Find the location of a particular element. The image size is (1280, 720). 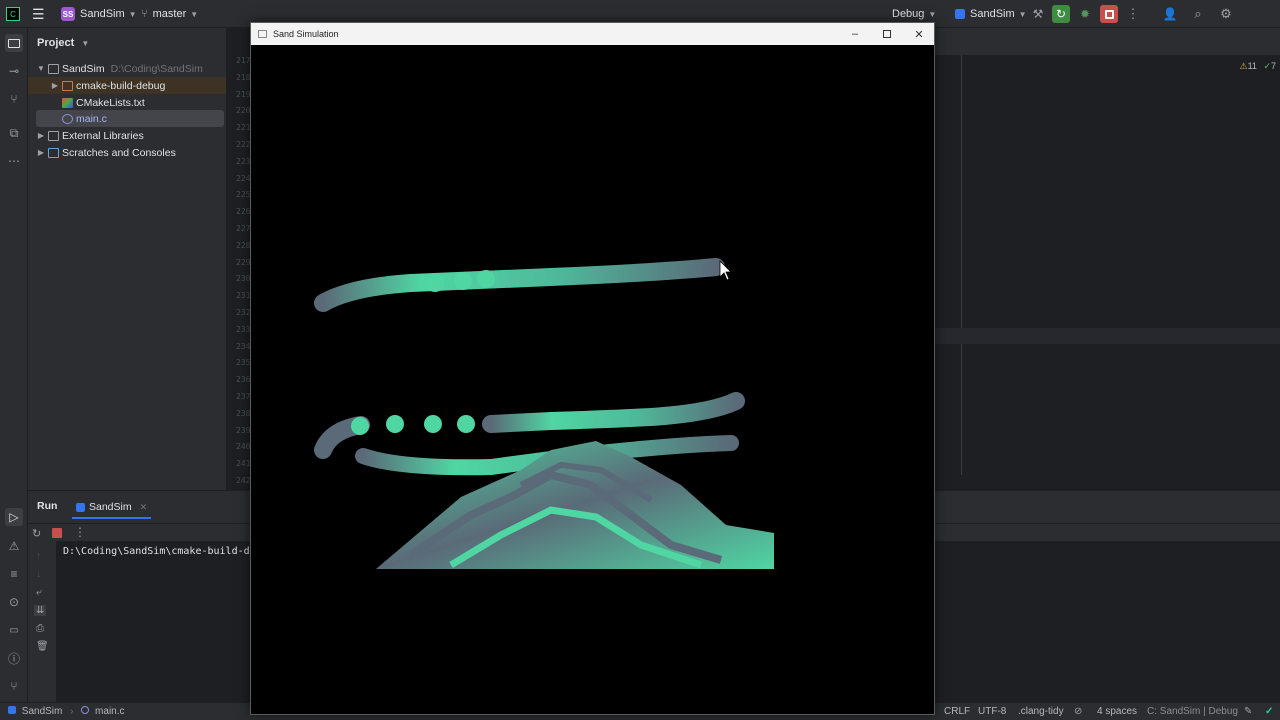

info-icon: ⓘ is located at coordinates (13, 658).